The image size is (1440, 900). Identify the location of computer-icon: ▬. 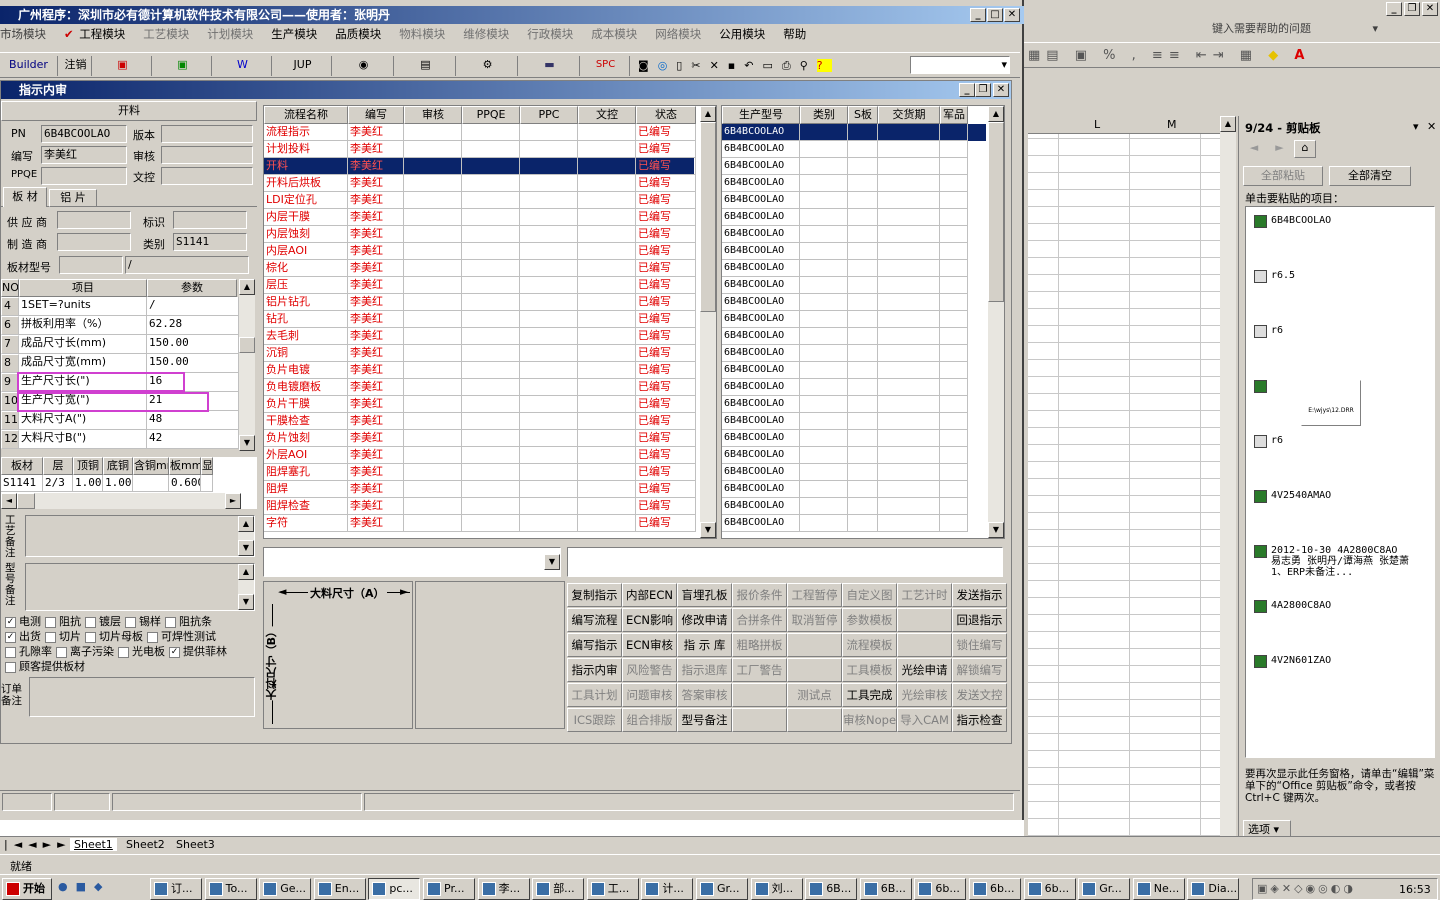
(550, 66).